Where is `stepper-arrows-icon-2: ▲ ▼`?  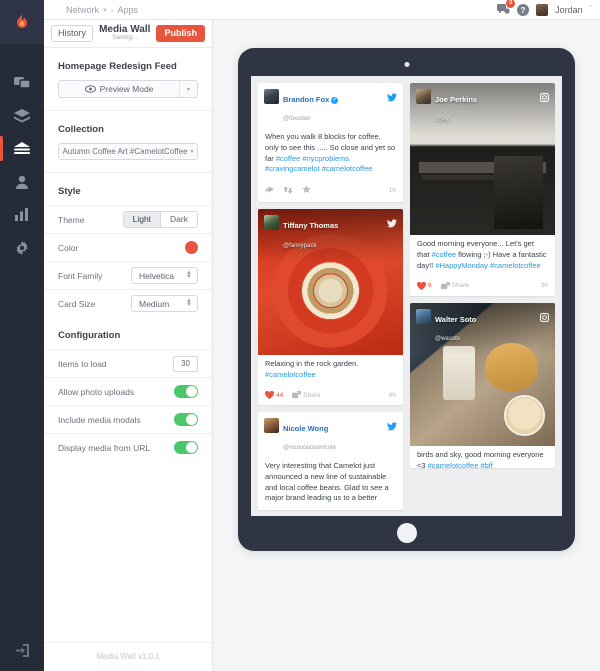 stepper-arrows-icon-2: ▲ ▼ is located at coordinates (189, 303).